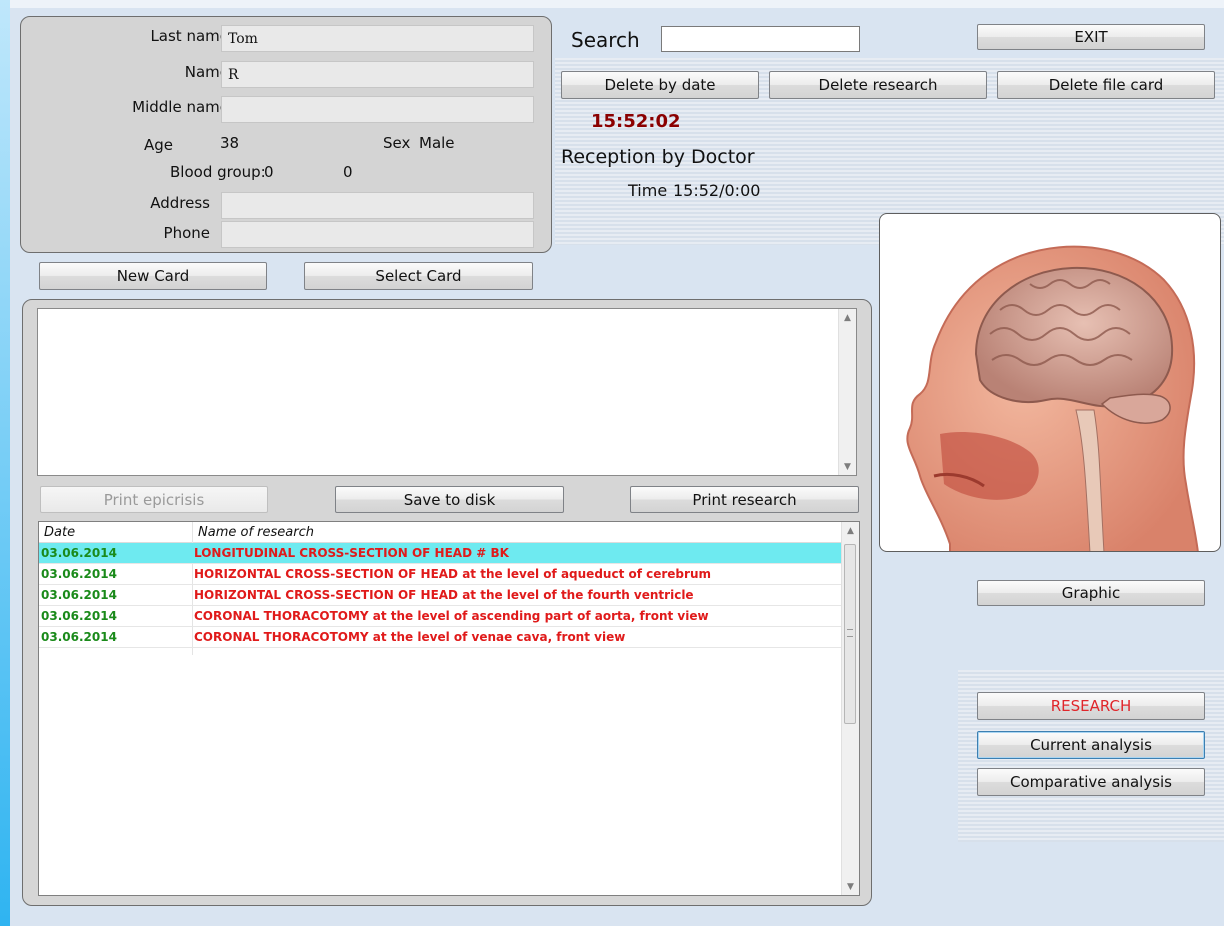  What do you see at coordinates (218, 172) in the screenshot?
I see `blood-group-label: Blood group:` at bounding box center [218, 172].